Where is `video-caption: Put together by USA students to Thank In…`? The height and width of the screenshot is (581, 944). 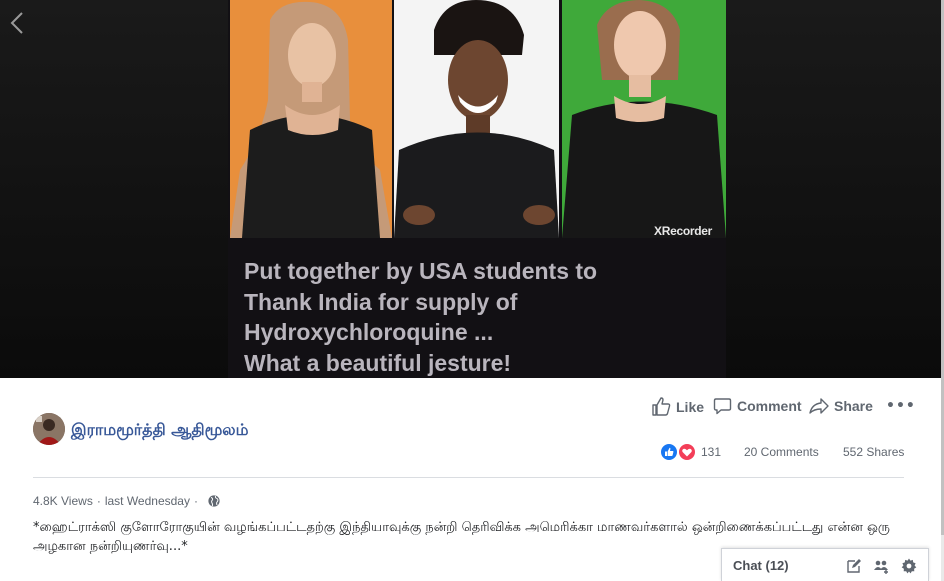
video-caption: Put together by USA students to Thank In… is located at coordinates (479, 317).